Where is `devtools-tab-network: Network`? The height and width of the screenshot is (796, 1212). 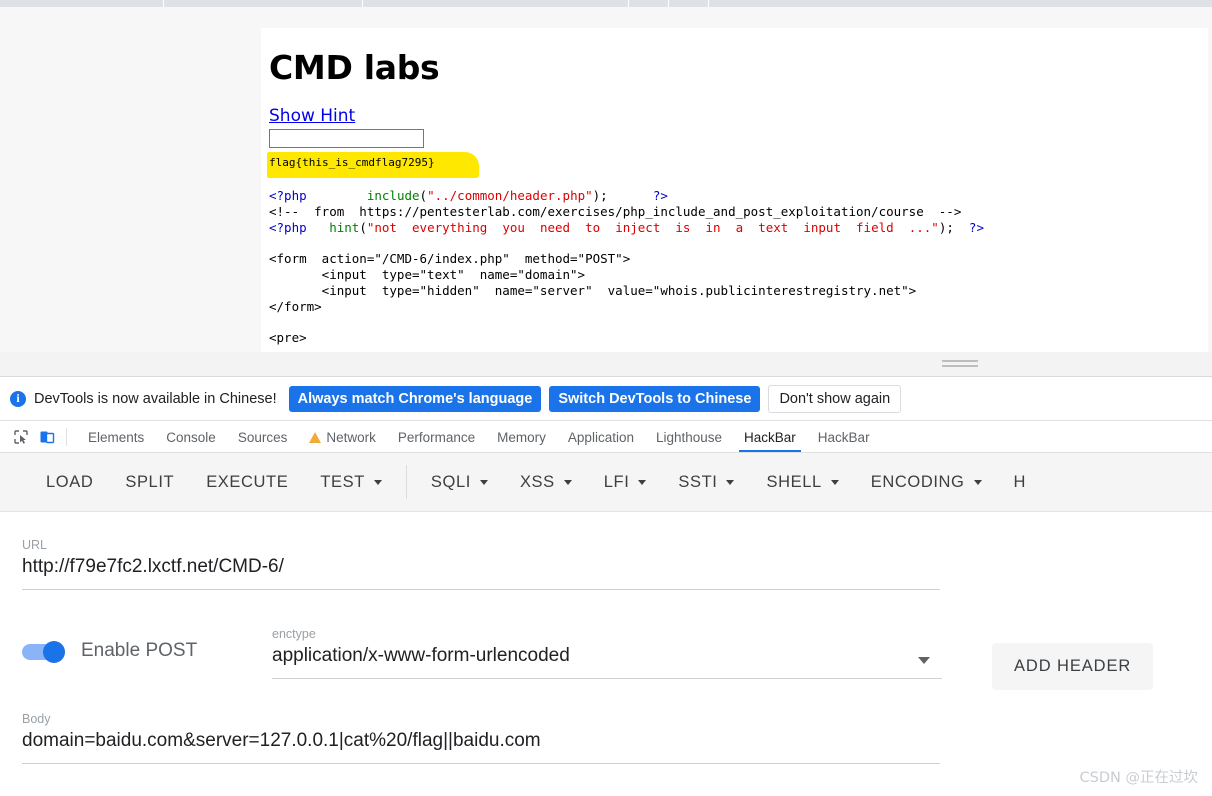
devtools-tab-network: Network is located at coordinates (342, 437).